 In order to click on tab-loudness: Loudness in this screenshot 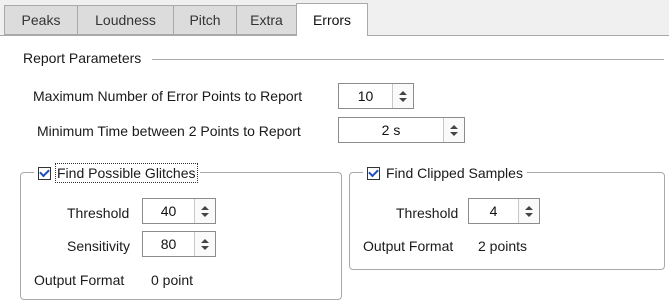, I will do `click(125, 20)`.